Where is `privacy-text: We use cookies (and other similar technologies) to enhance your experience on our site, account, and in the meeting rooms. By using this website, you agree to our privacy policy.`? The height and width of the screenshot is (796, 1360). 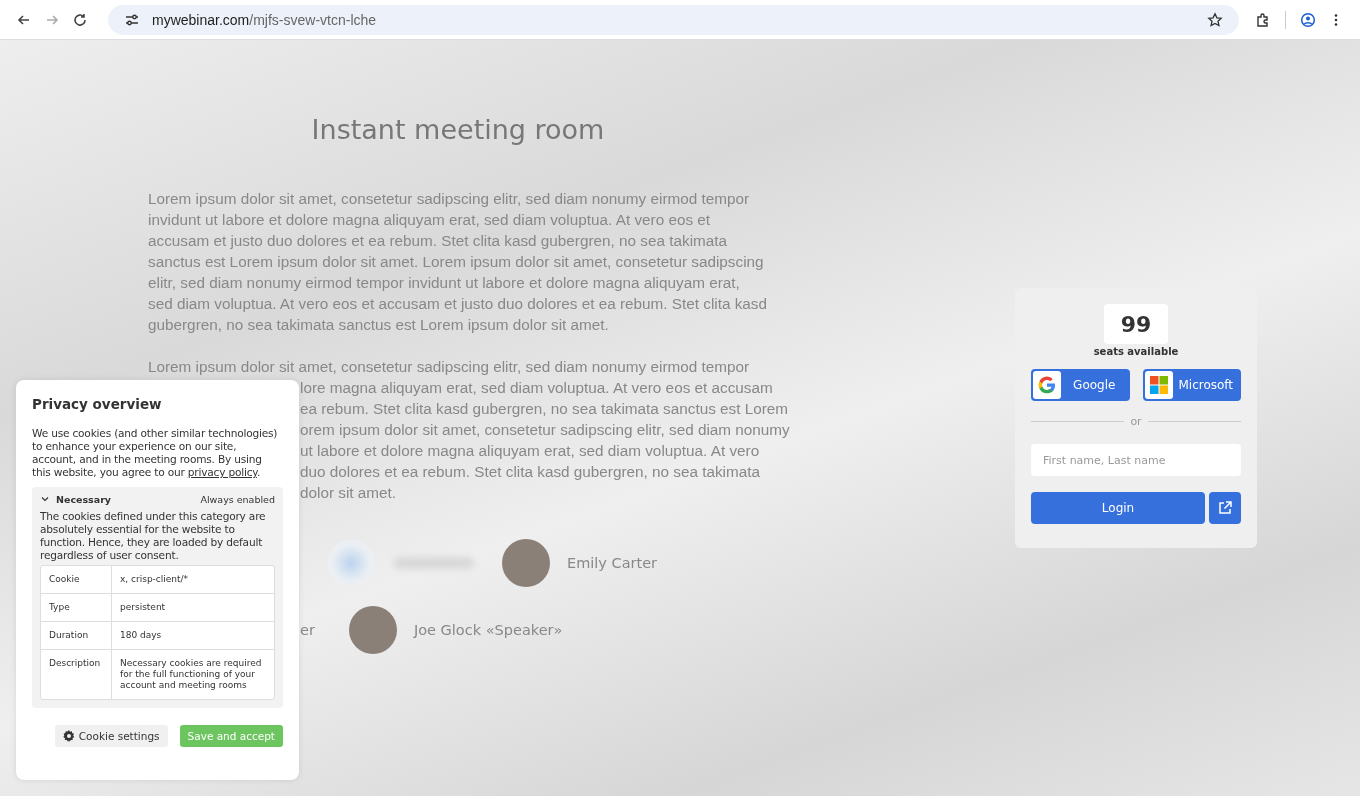
privacy-text: We use cookies (and other similar technologies) to enhance your experience on our site, account, and in the meeting rooms. By using this website, you agree to our privacy policy. is located at coordinates (155, 453).